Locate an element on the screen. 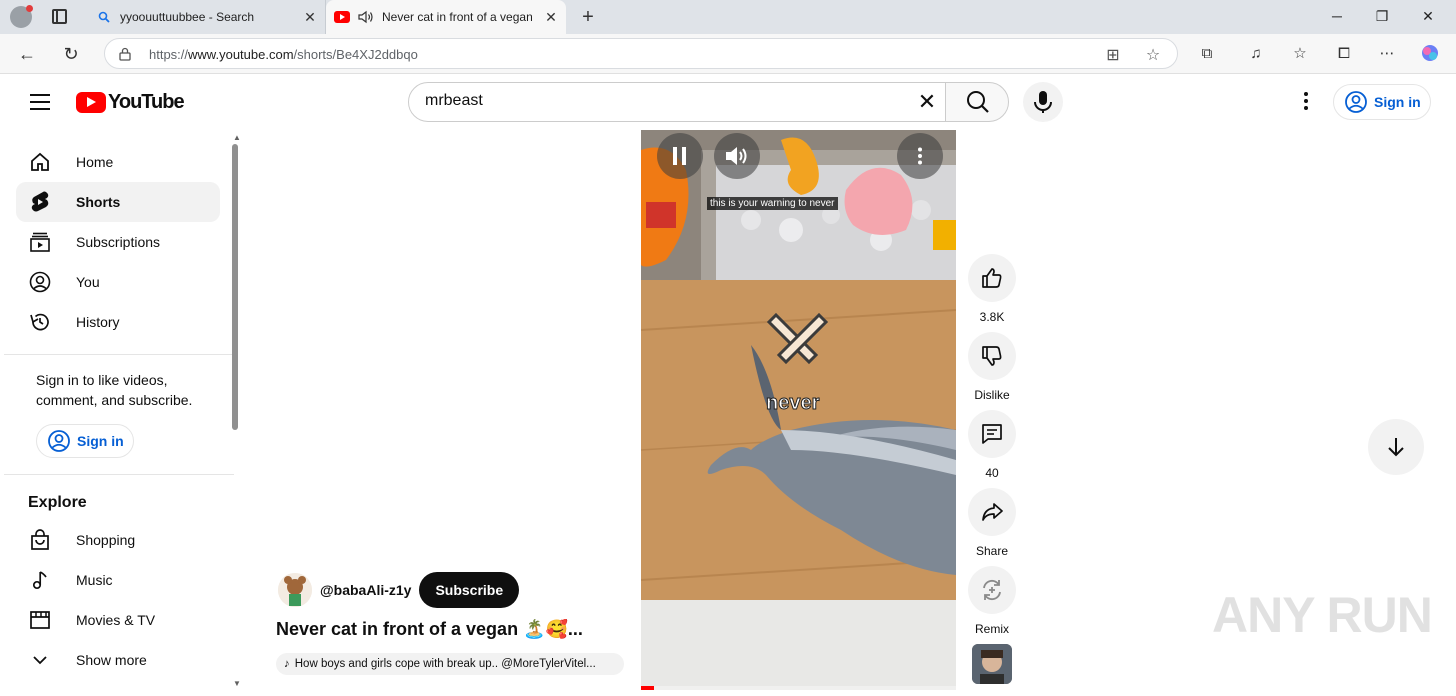  remix-action: Remix is located at coordinates (992, 601).